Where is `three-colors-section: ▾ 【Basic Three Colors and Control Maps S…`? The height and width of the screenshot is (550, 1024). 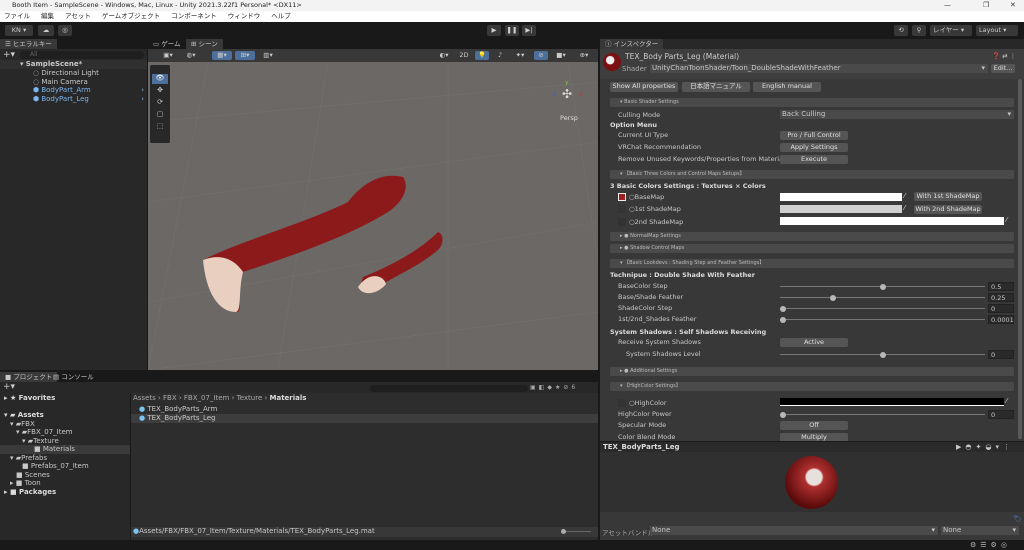
three-colors-section: ▾ 【Basic Three Colors and Control Maps S… is located at coordinates (812, 174).